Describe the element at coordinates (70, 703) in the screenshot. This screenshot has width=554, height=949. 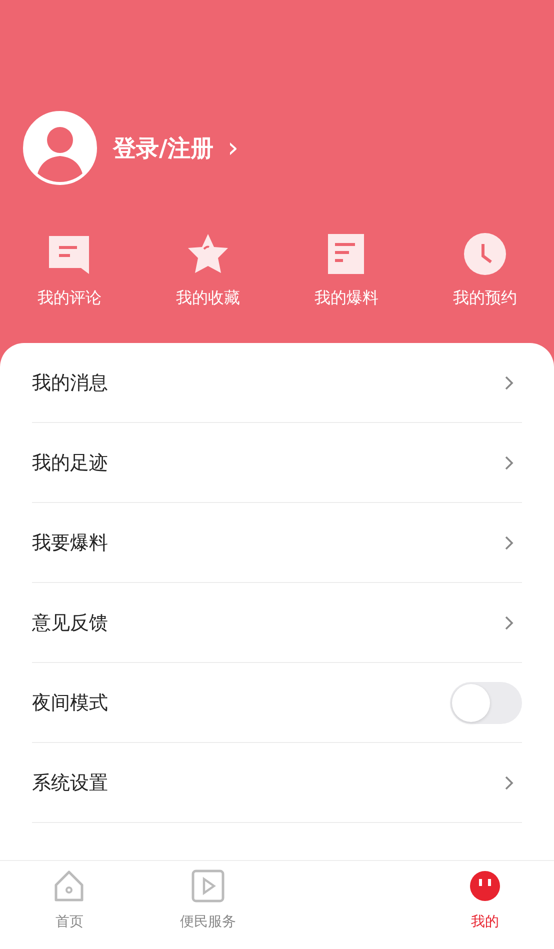
I see `menu-item: 夜间模式` at that location.